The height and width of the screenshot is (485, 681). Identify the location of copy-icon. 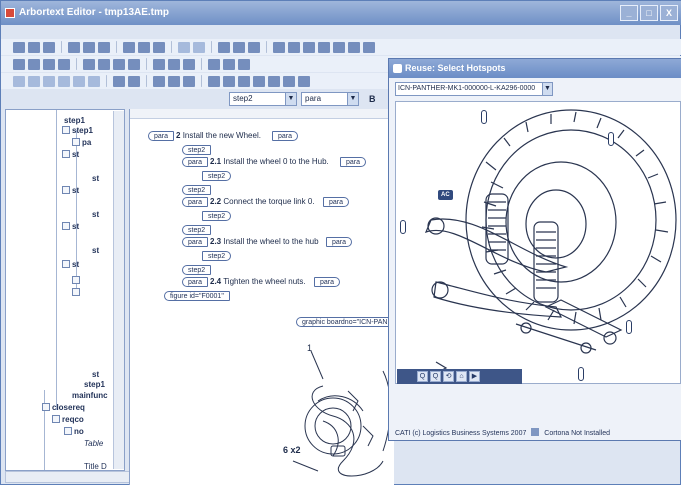
(144, 47).